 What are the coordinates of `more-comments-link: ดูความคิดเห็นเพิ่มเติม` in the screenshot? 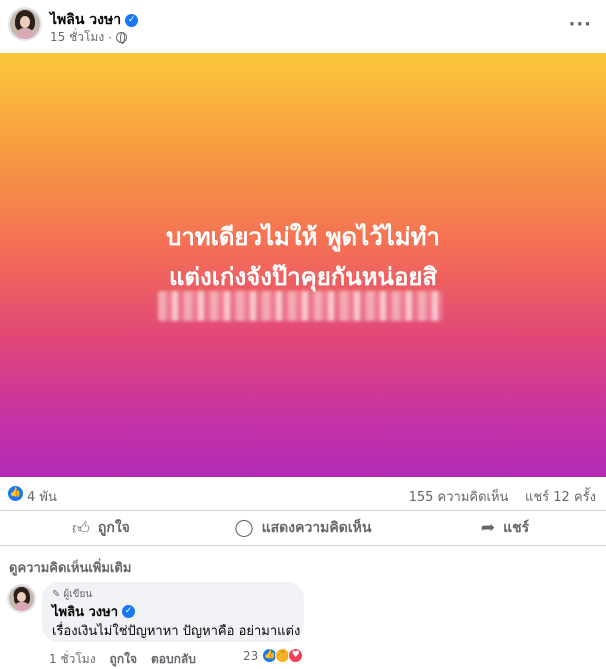 It's located at (70, 567).